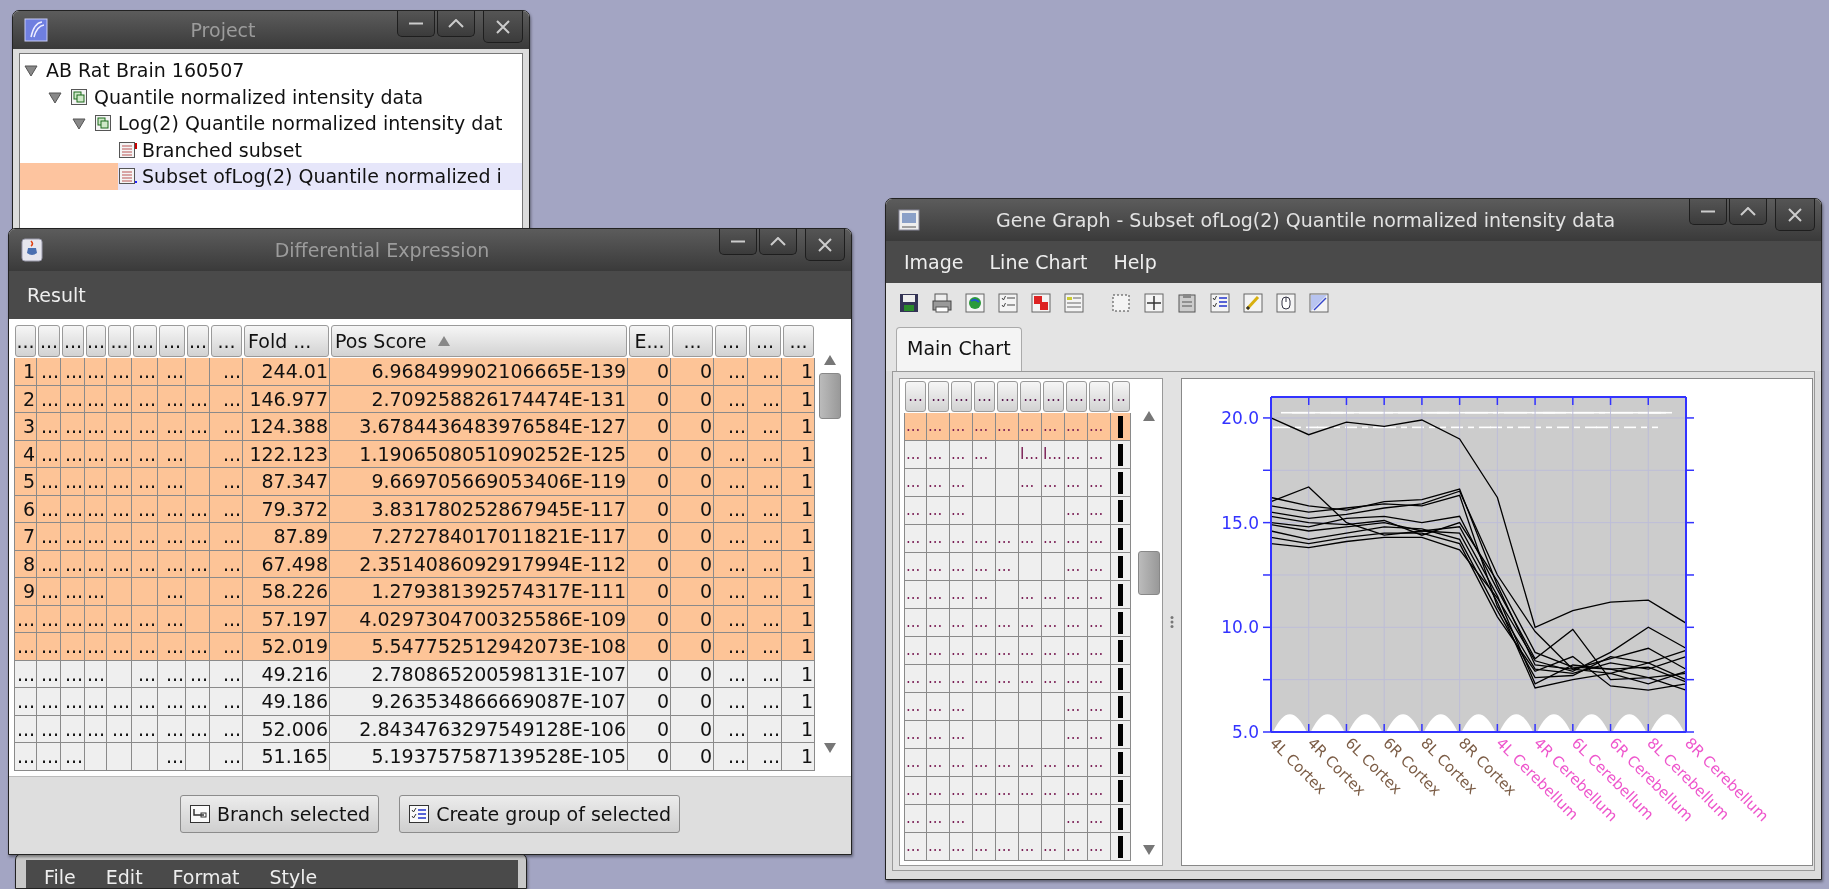  Describe the element at coordinates (492, 728) in the screenshot. I see `table-cell: 2.8434763297549128E-106` at that location.